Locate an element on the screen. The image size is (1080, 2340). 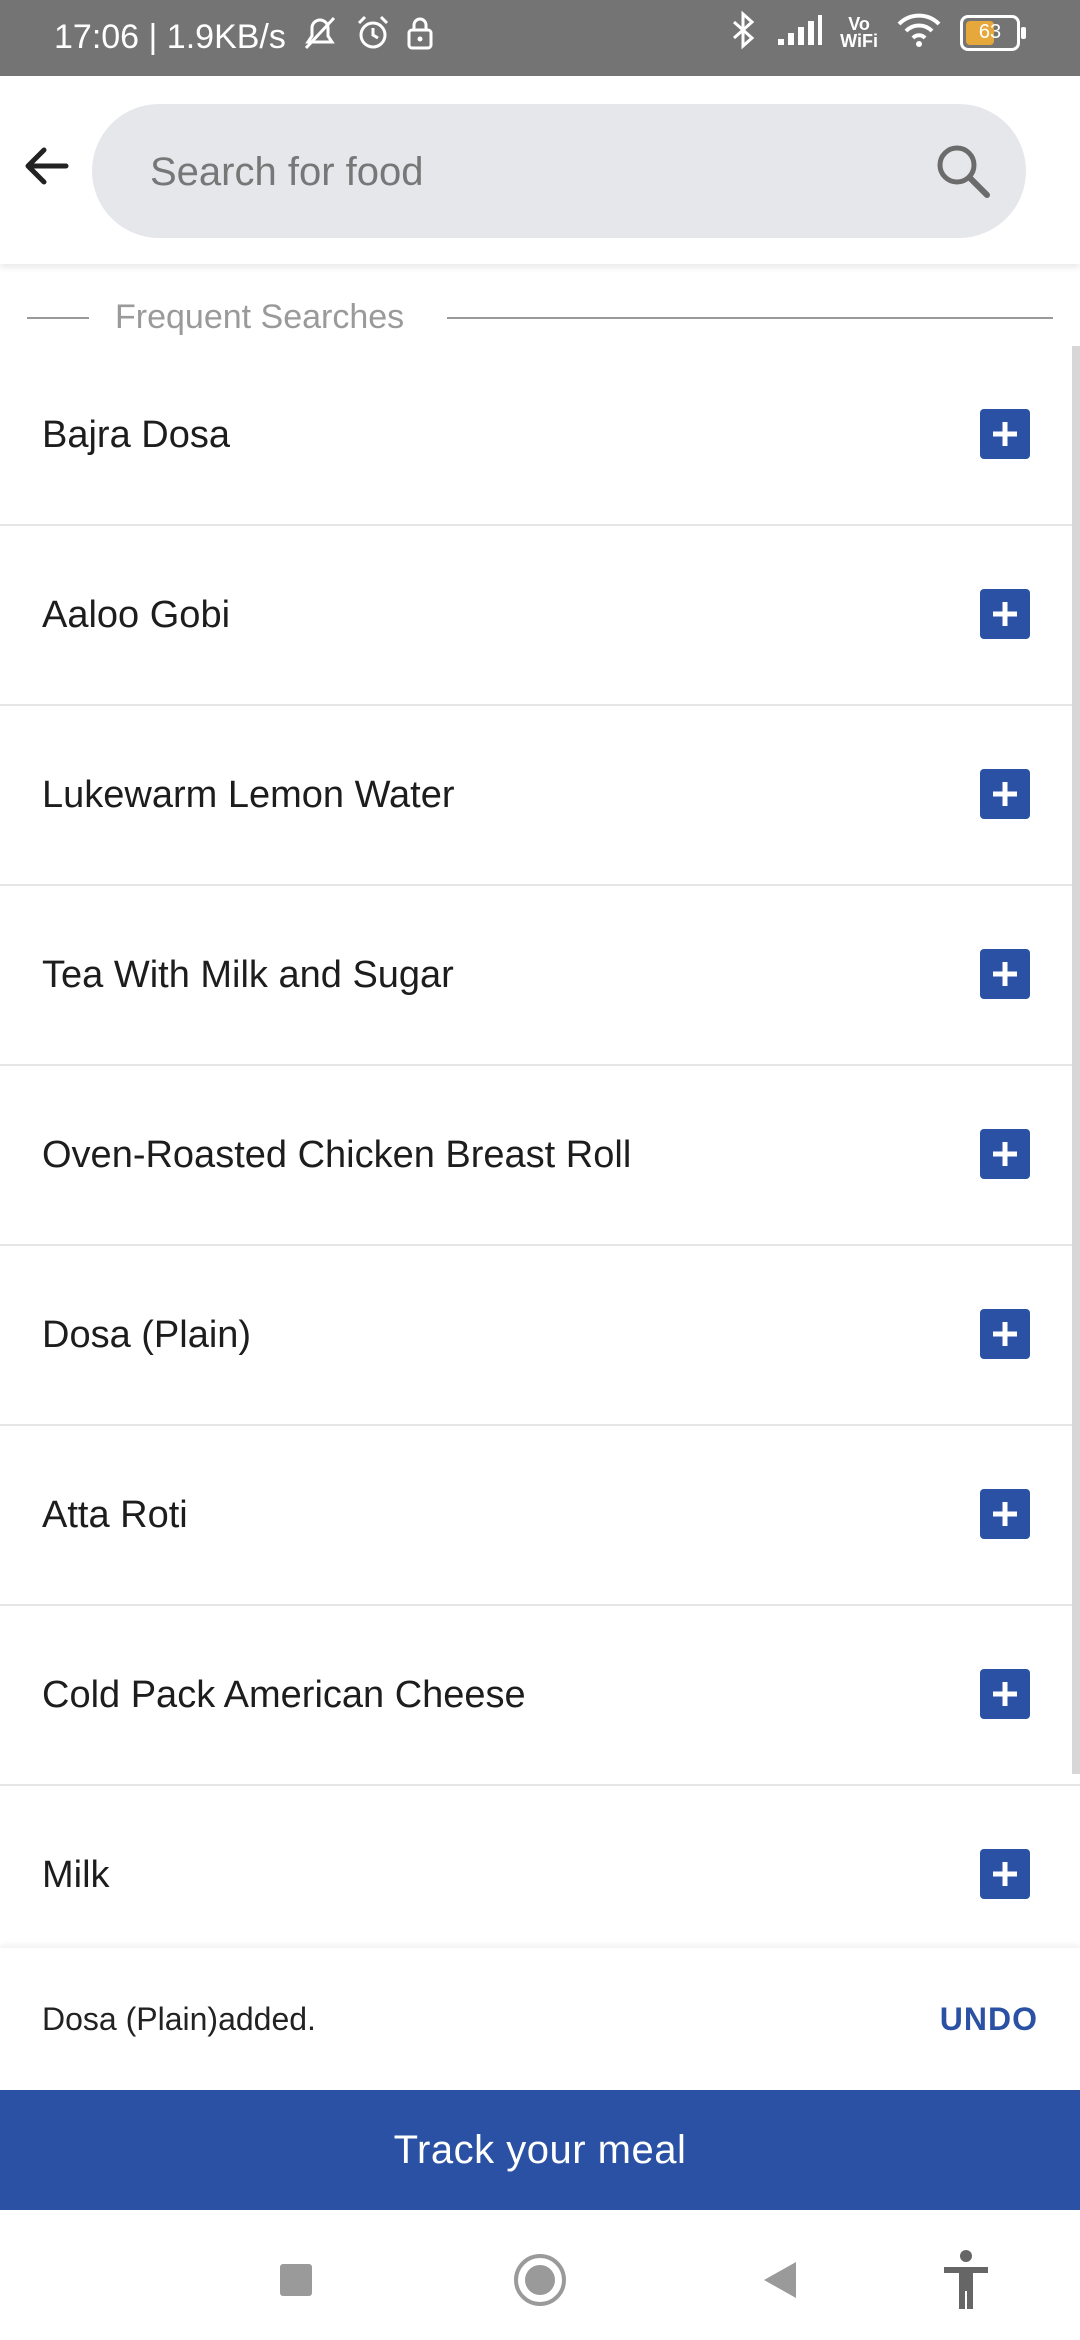
search-header is located at coordinates (540, 170).